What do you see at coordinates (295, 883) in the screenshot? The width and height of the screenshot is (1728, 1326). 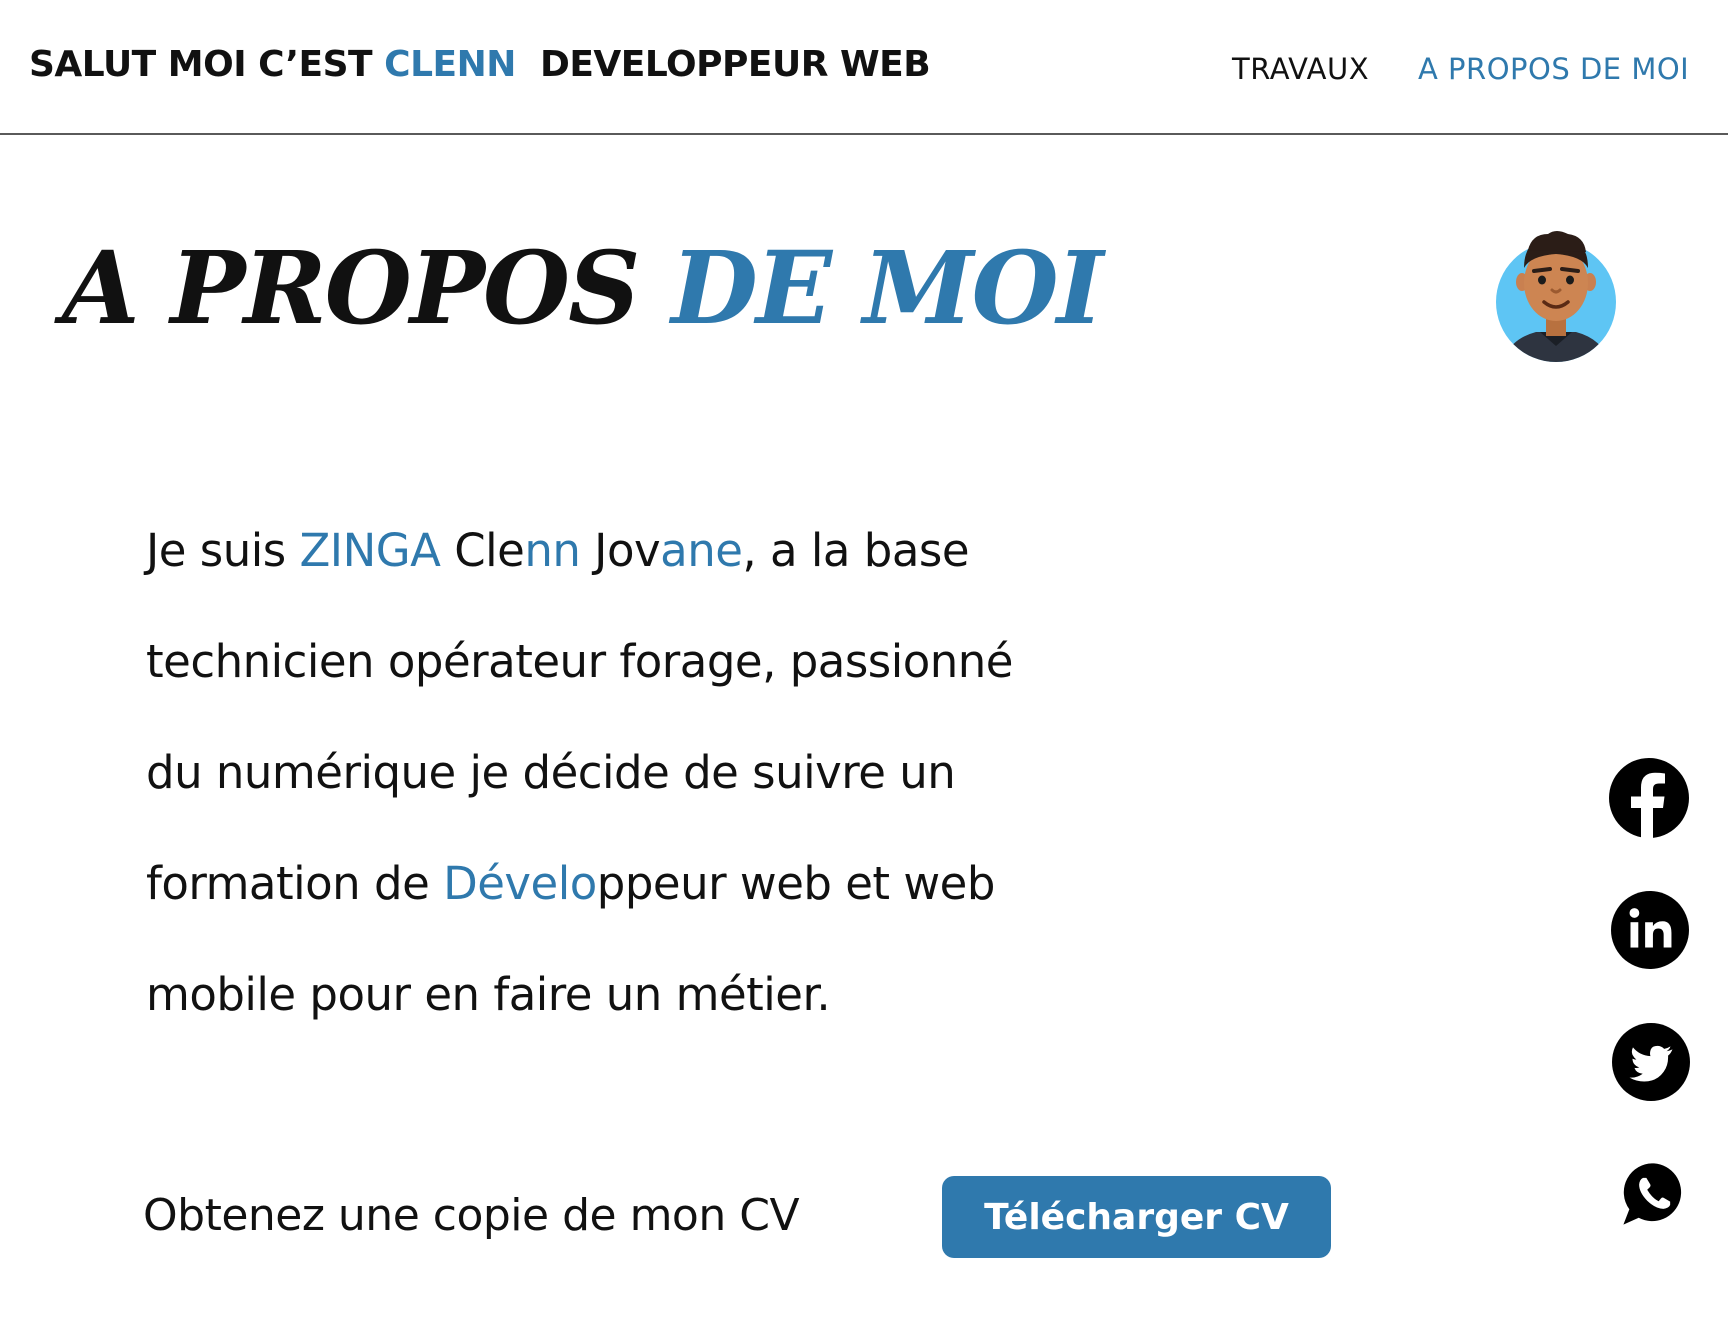 I see `bio-text-segment: formation de` at bounding box center [295, 883].